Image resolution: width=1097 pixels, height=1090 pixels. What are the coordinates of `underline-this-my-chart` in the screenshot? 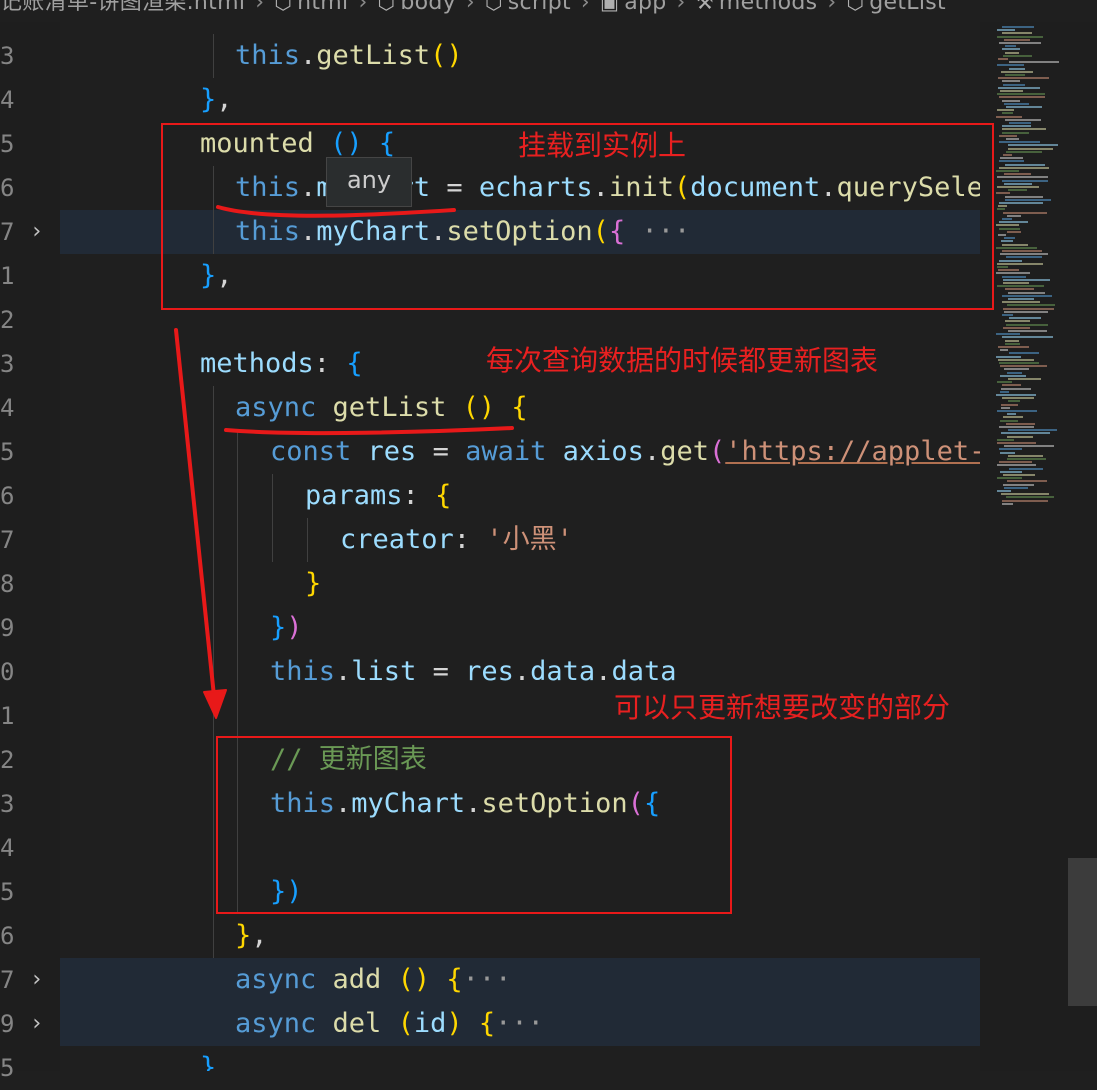 It's located at (336, 211).